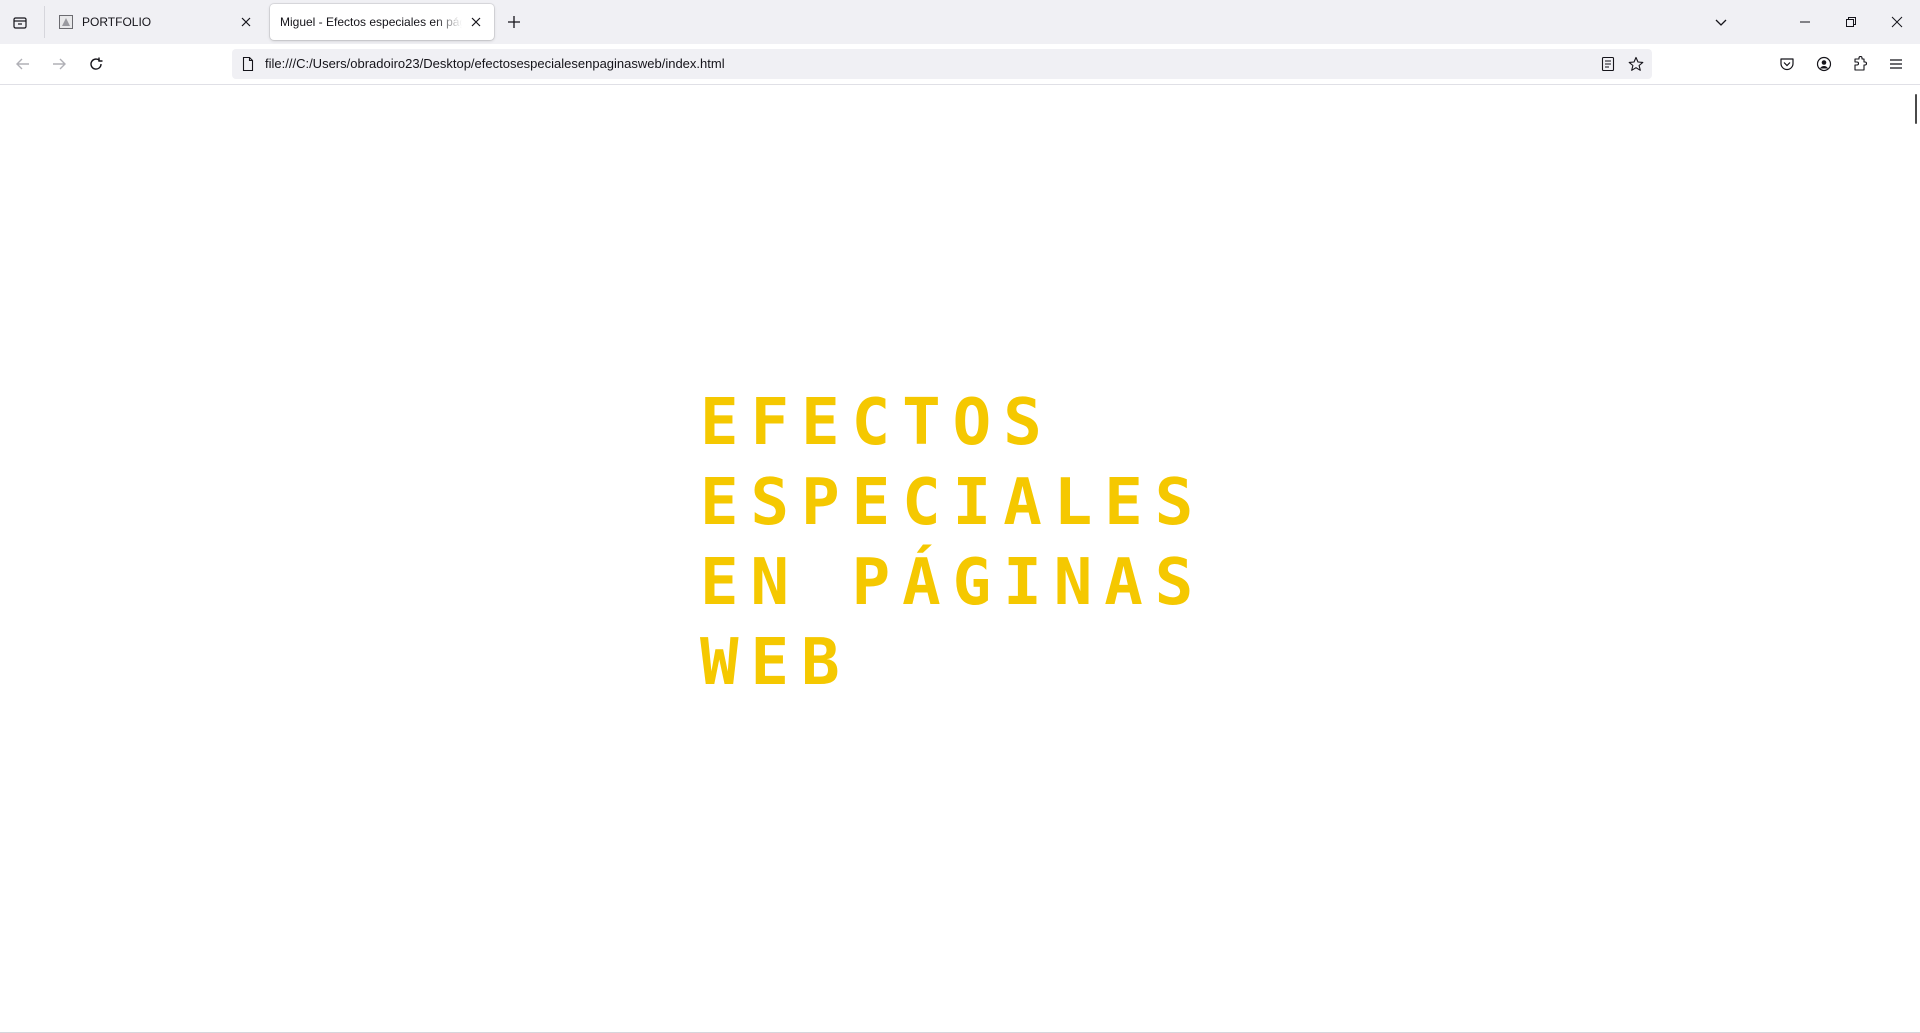  What do you see at coordinates (156, 22) in the screenshot?
I see `tab-portfolio: PORTFOLIO` at bounding box center [156, 22].